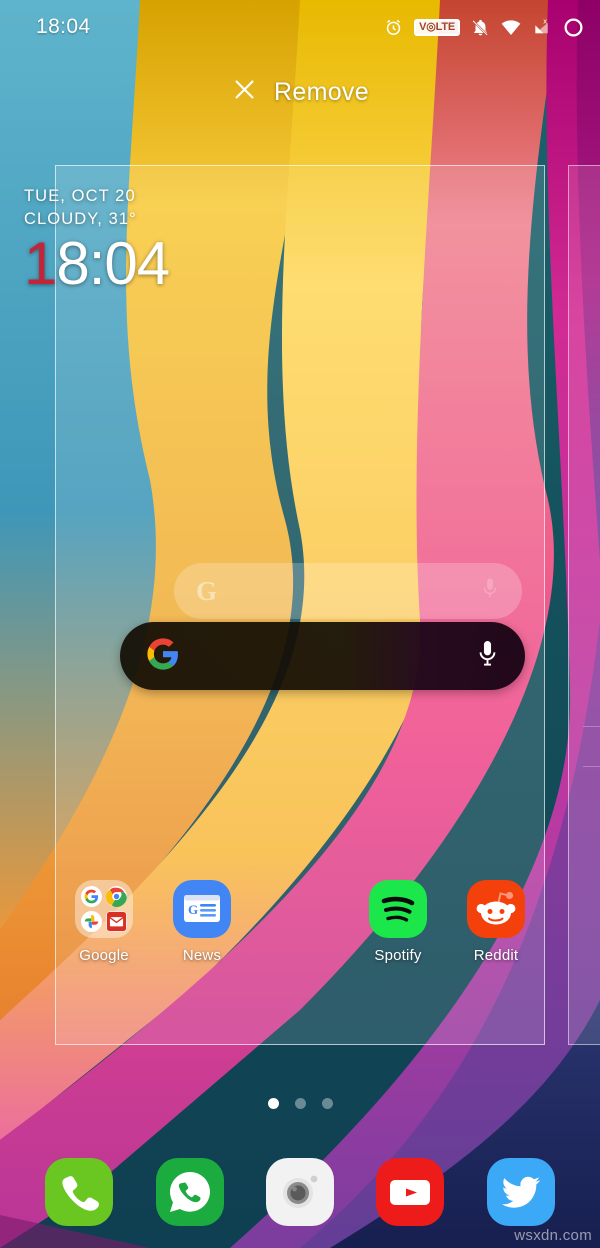 The width and height of the screenshot is (600, 1248). What do you see at coordinates (321, 92) in the screenshot?
I see `remove-label: Remove` at bounding box center [321, 92].